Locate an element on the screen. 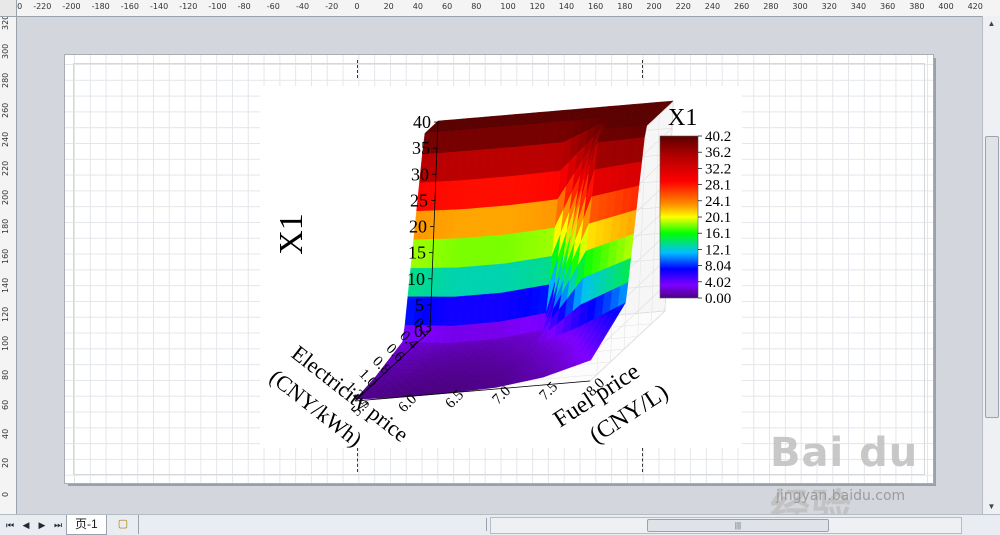 The height and width of the screenshot is (535, 1000). colorbar-tick-label: 36.2 is located at coordinates (718, 153).